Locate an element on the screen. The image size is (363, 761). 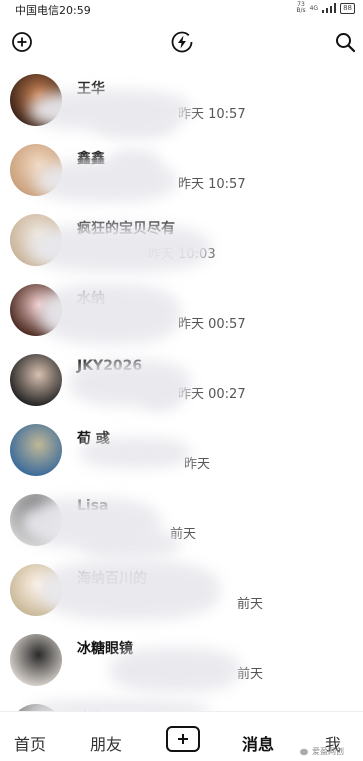
network-speed: 73 B/s is located at coordinates (300, 8).